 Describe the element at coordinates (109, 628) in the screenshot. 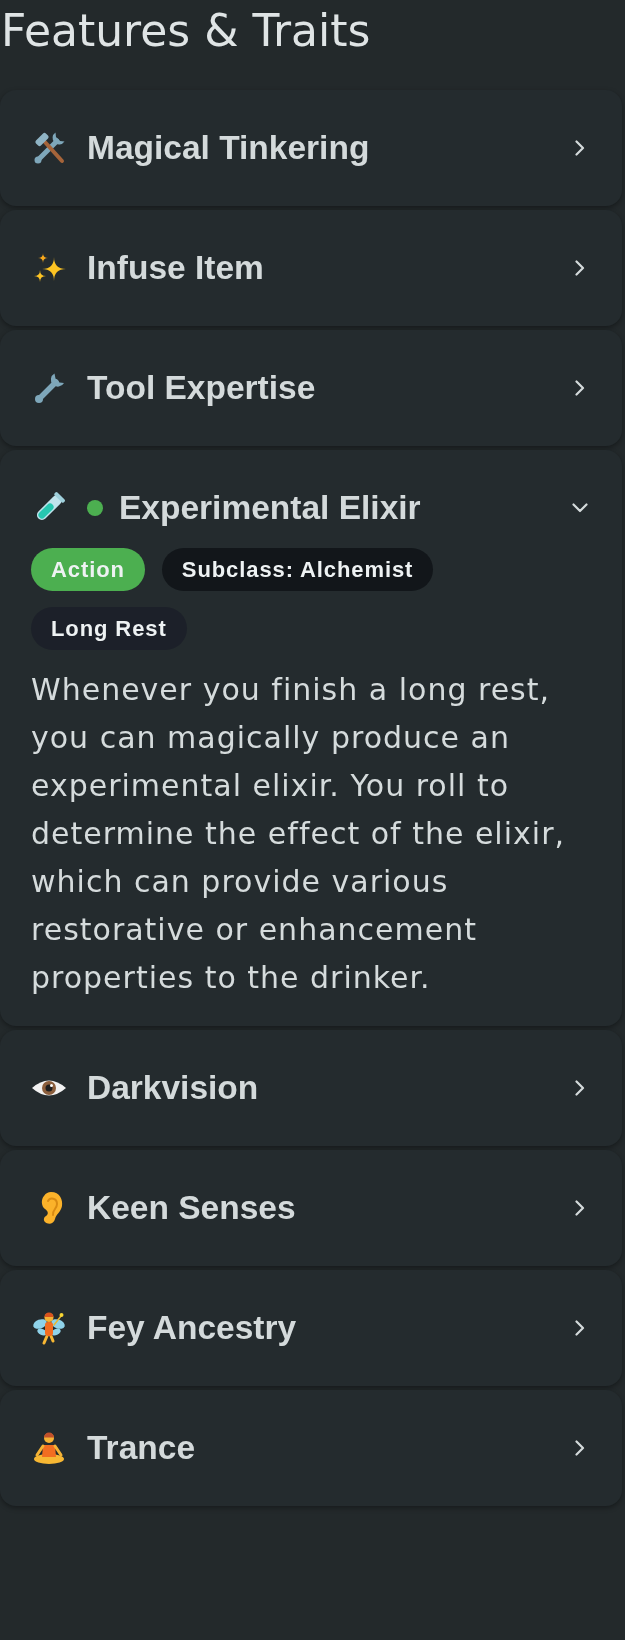

I see `tag-badge: Long Rest` at that location.